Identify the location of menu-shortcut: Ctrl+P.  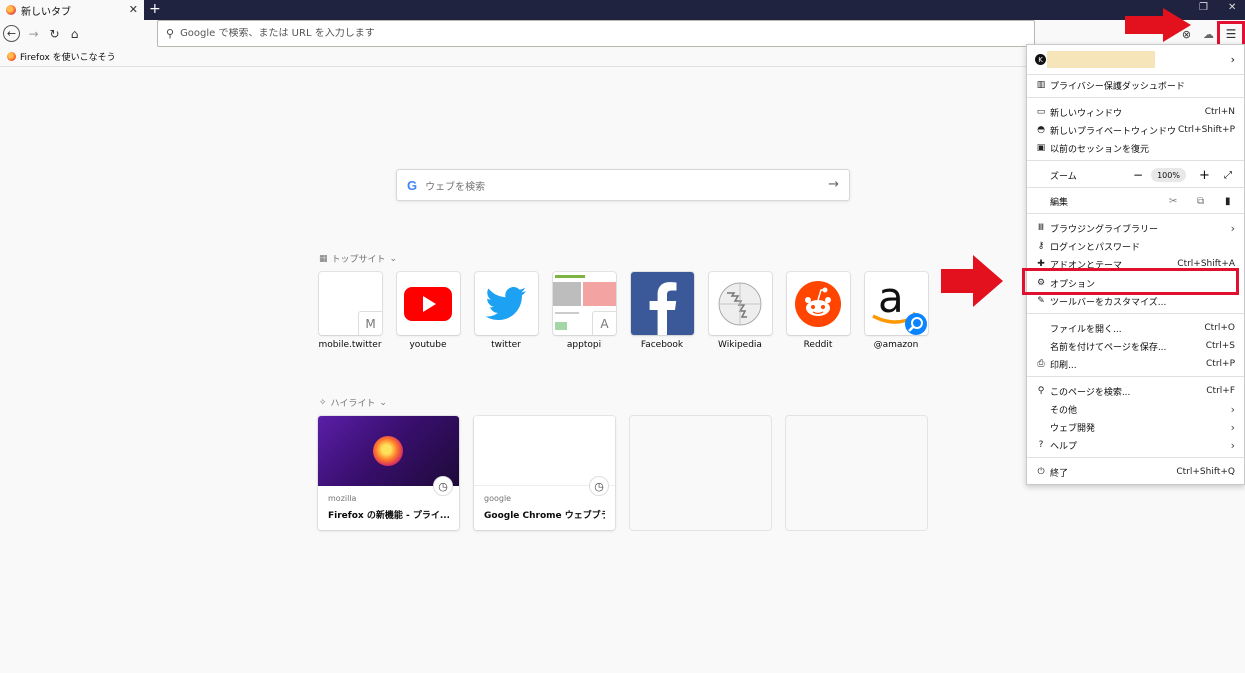
(1220, 364).